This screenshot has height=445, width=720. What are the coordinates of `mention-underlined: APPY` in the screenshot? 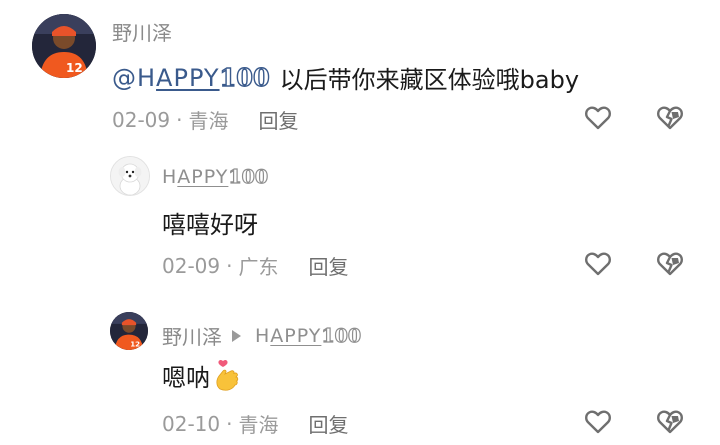 It's located at (188, 78).